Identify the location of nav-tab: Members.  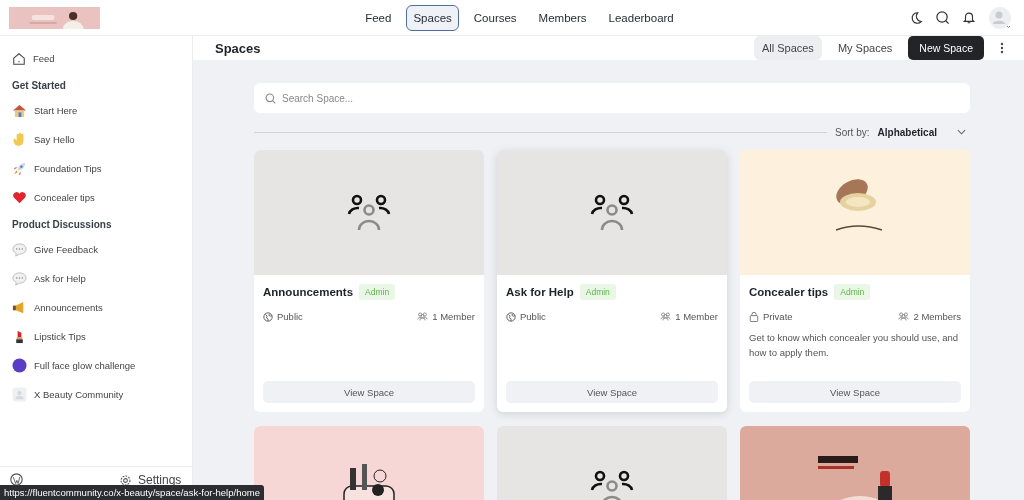
(562, 17).